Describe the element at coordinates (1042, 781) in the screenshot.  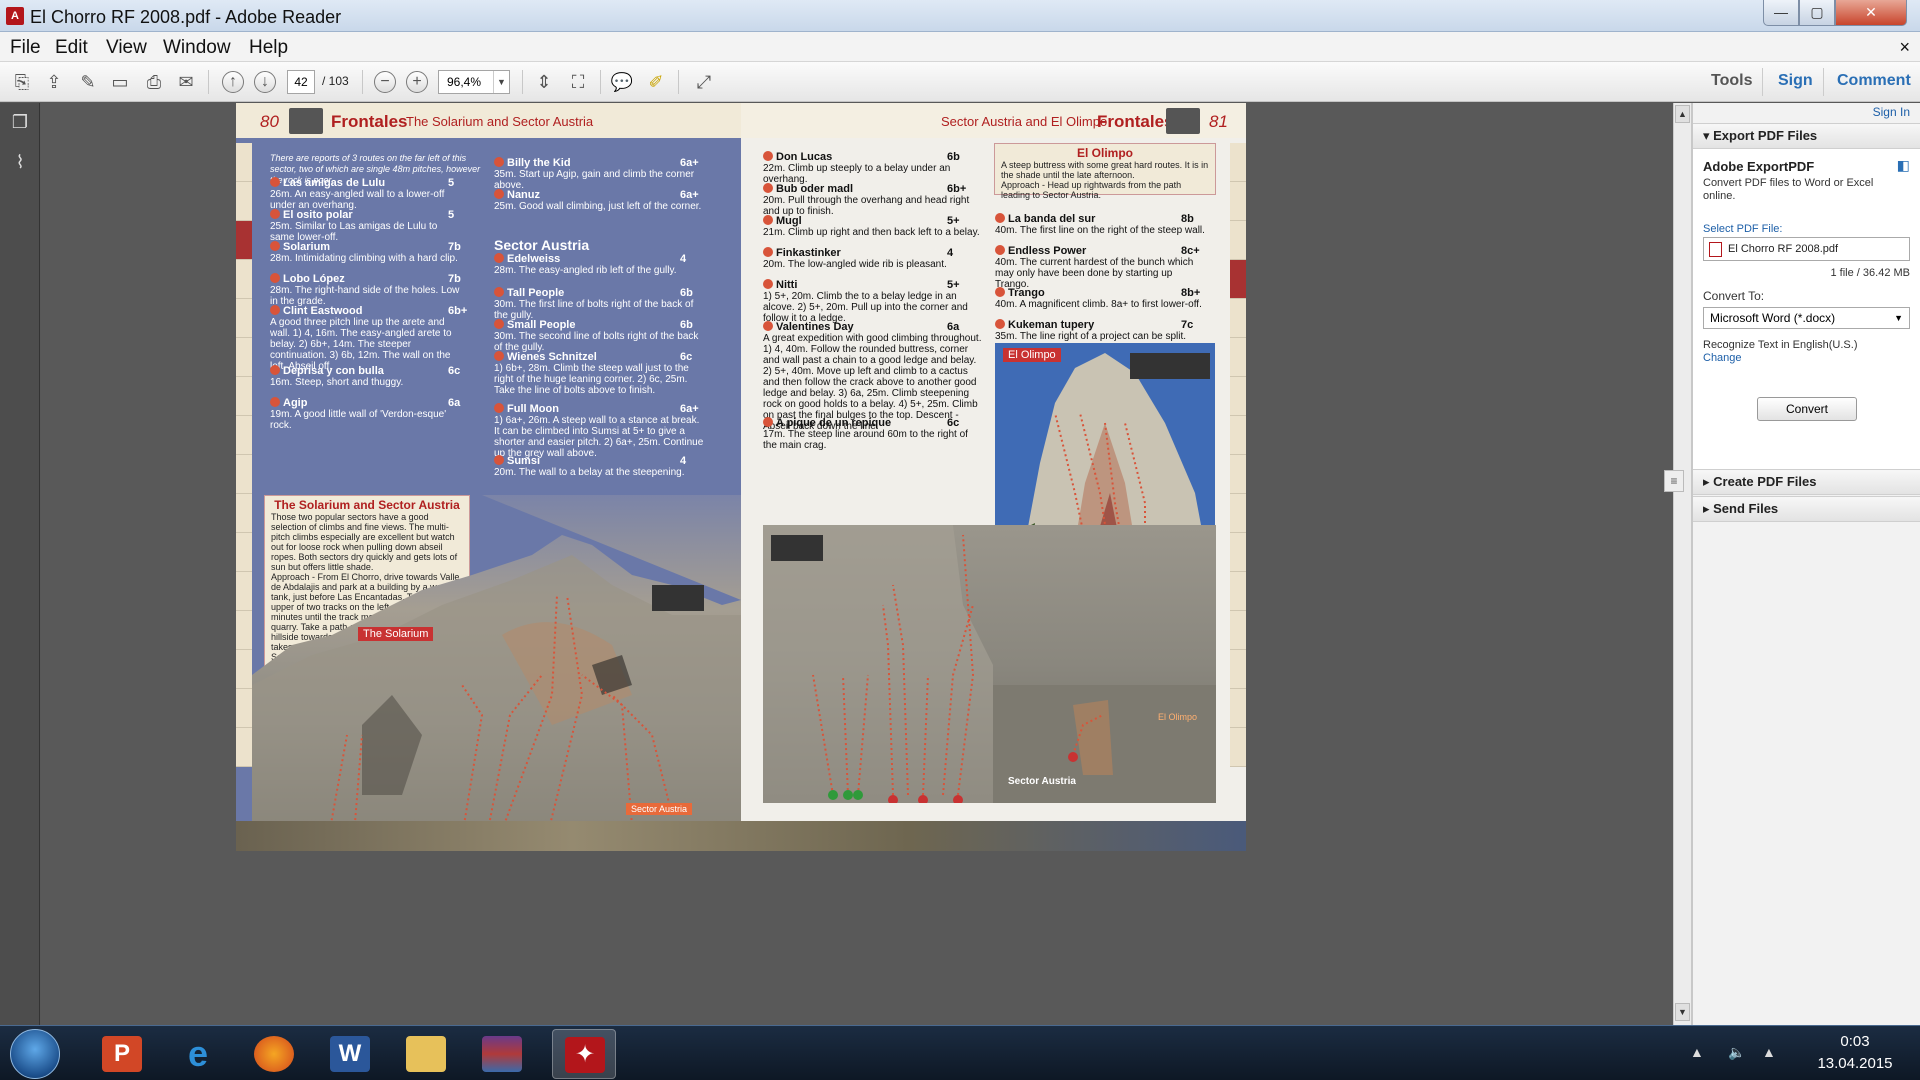
I see `label-sector-austria-right: Sector Austria` at that location.